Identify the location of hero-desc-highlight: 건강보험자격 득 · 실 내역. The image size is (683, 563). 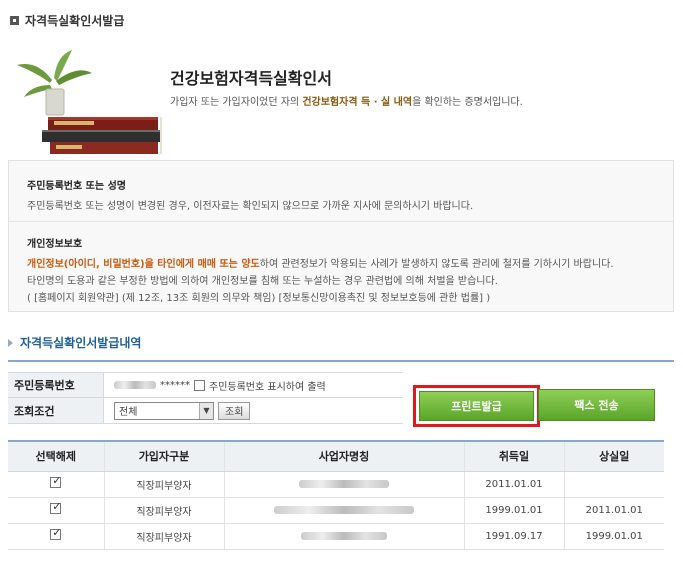
(357, 102).